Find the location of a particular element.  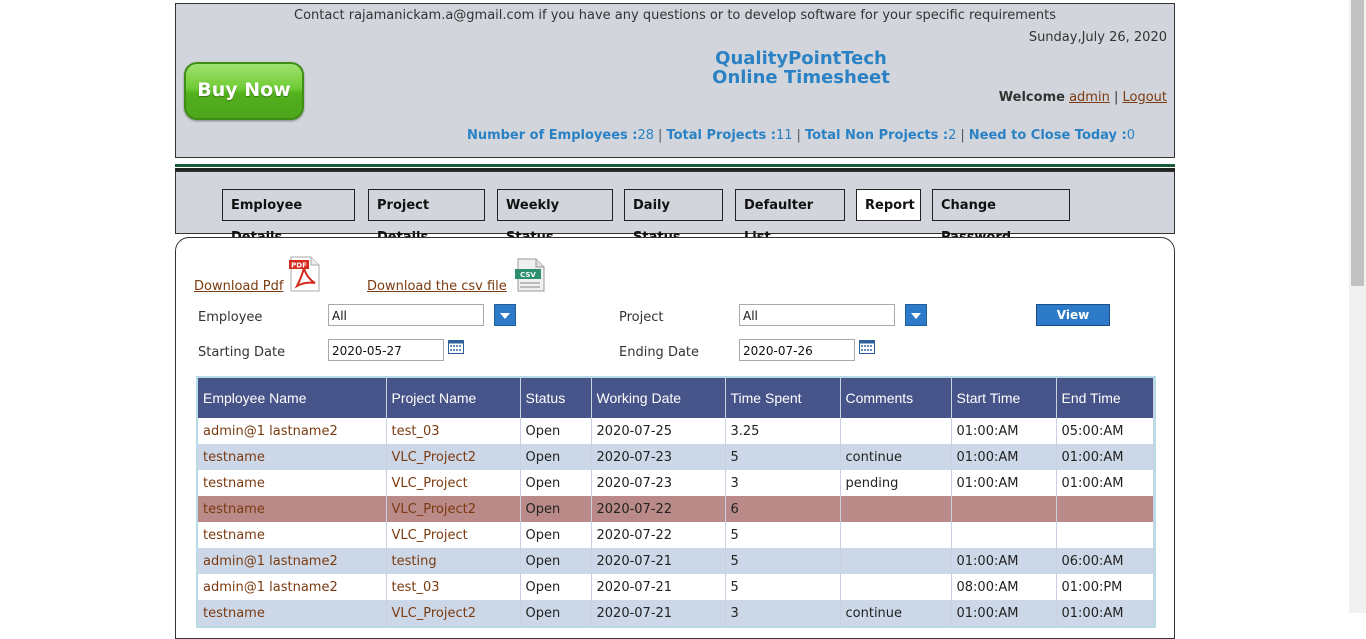

logout-link: Logout is located at coordinates (1144, 97).